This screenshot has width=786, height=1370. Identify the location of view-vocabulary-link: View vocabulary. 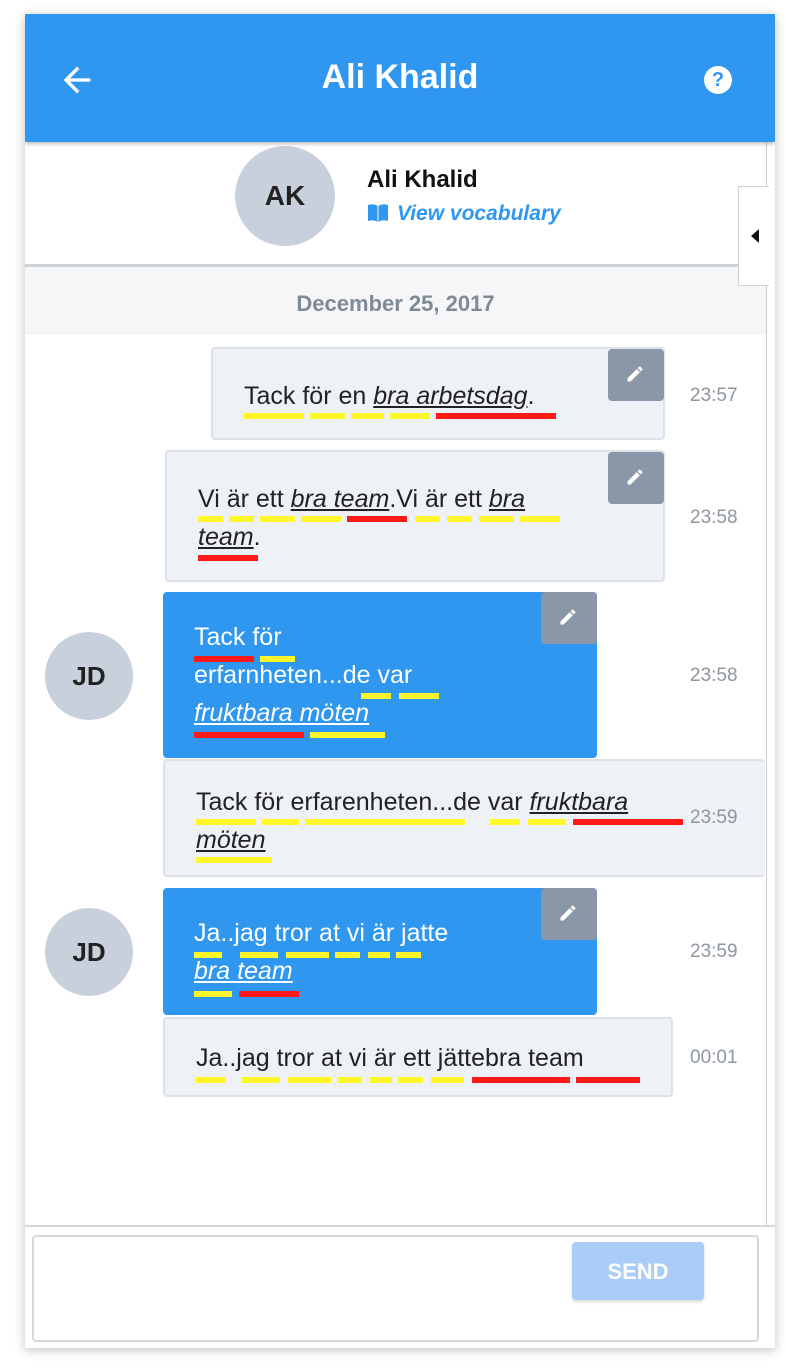
(464, 214).